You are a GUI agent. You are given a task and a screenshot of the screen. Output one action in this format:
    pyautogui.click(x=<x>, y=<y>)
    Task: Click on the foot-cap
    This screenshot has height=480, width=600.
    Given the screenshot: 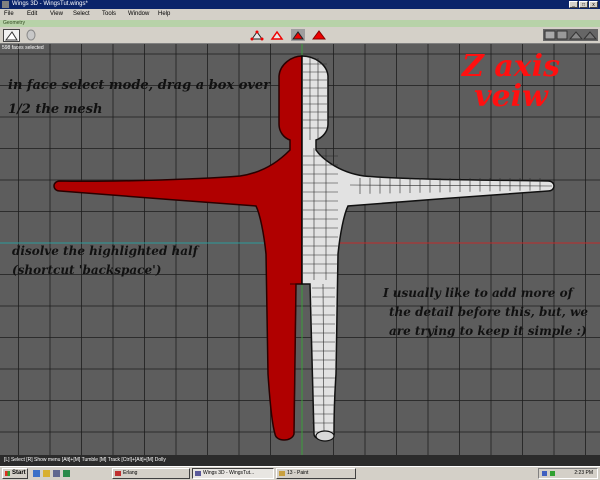 What is the action you would take?
    pyautogui.click(x=325, y=436)
    